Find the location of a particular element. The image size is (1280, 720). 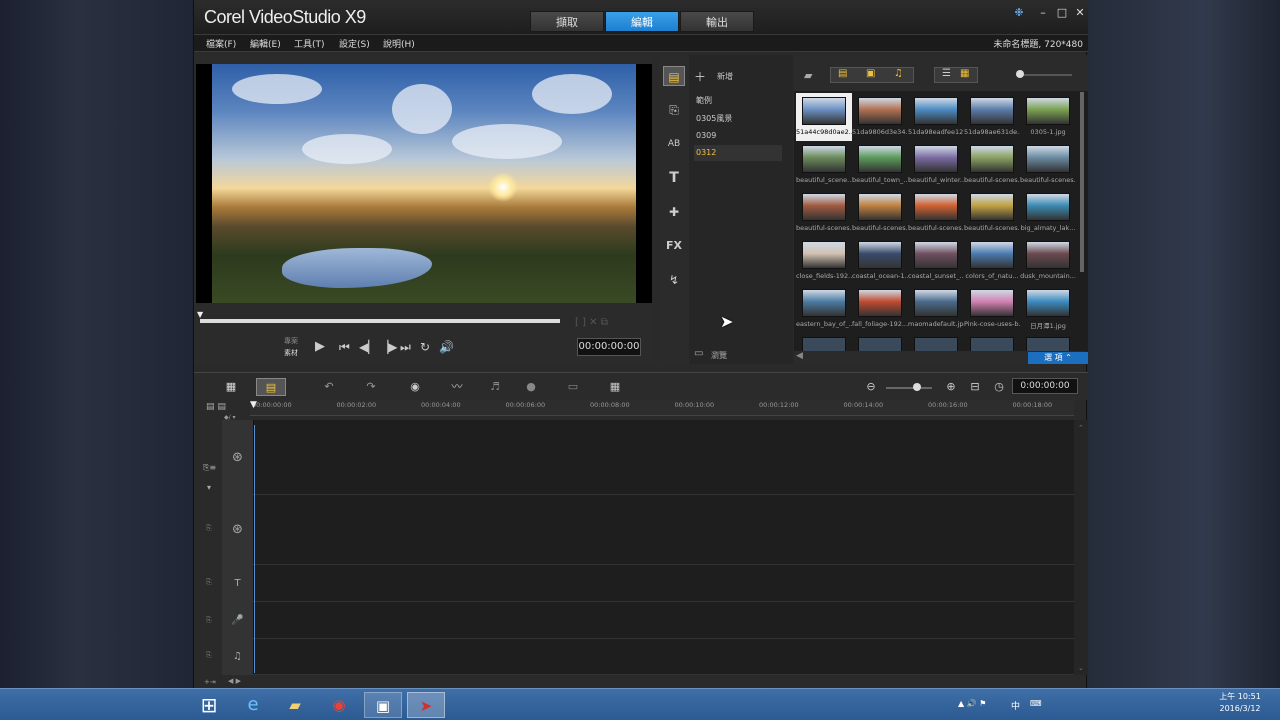

show-photos-icon: ▣ is located at coordinates (870, 73).